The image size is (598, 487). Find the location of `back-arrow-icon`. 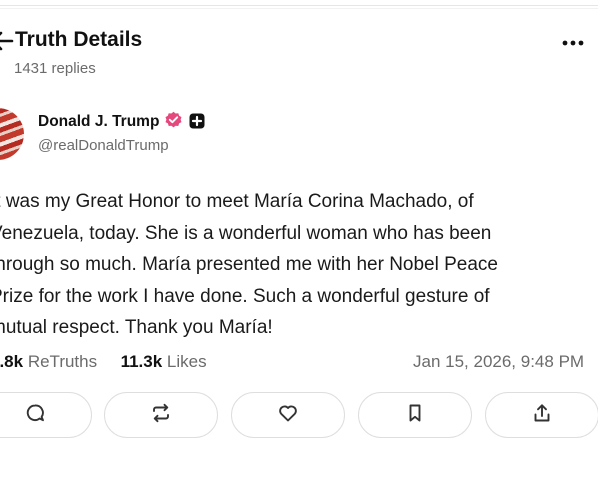

back-arrow-icon is located at coordinates (8, 41).